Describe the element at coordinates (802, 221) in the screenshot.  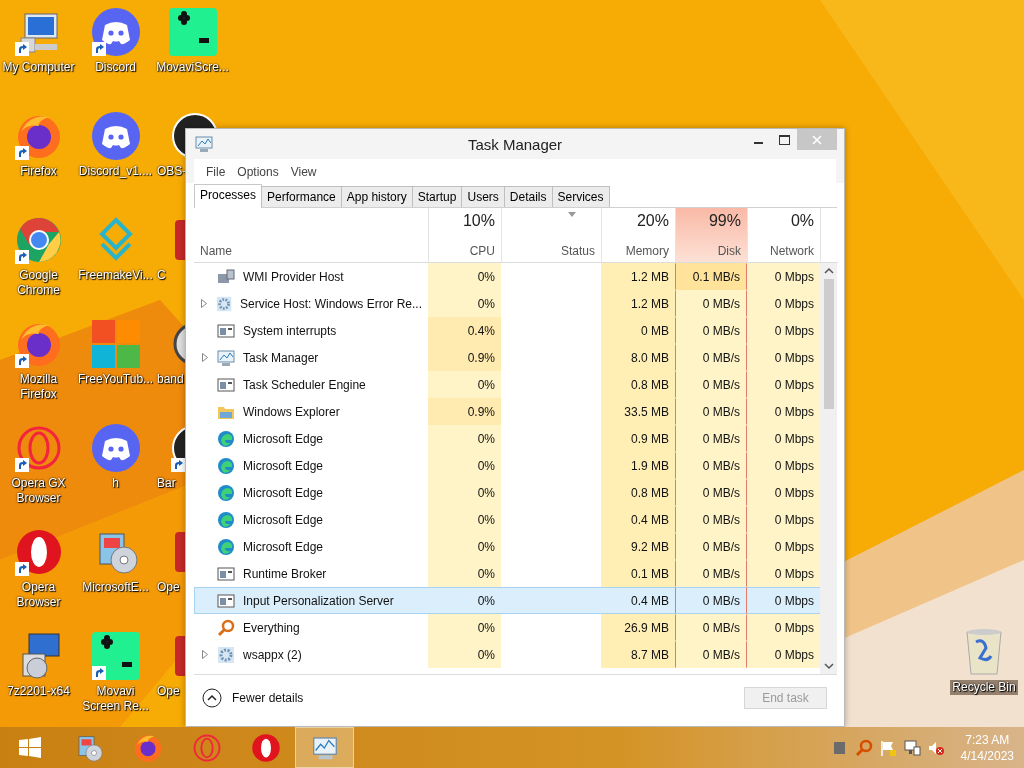
I see `usage-percent: 0%` at that location.